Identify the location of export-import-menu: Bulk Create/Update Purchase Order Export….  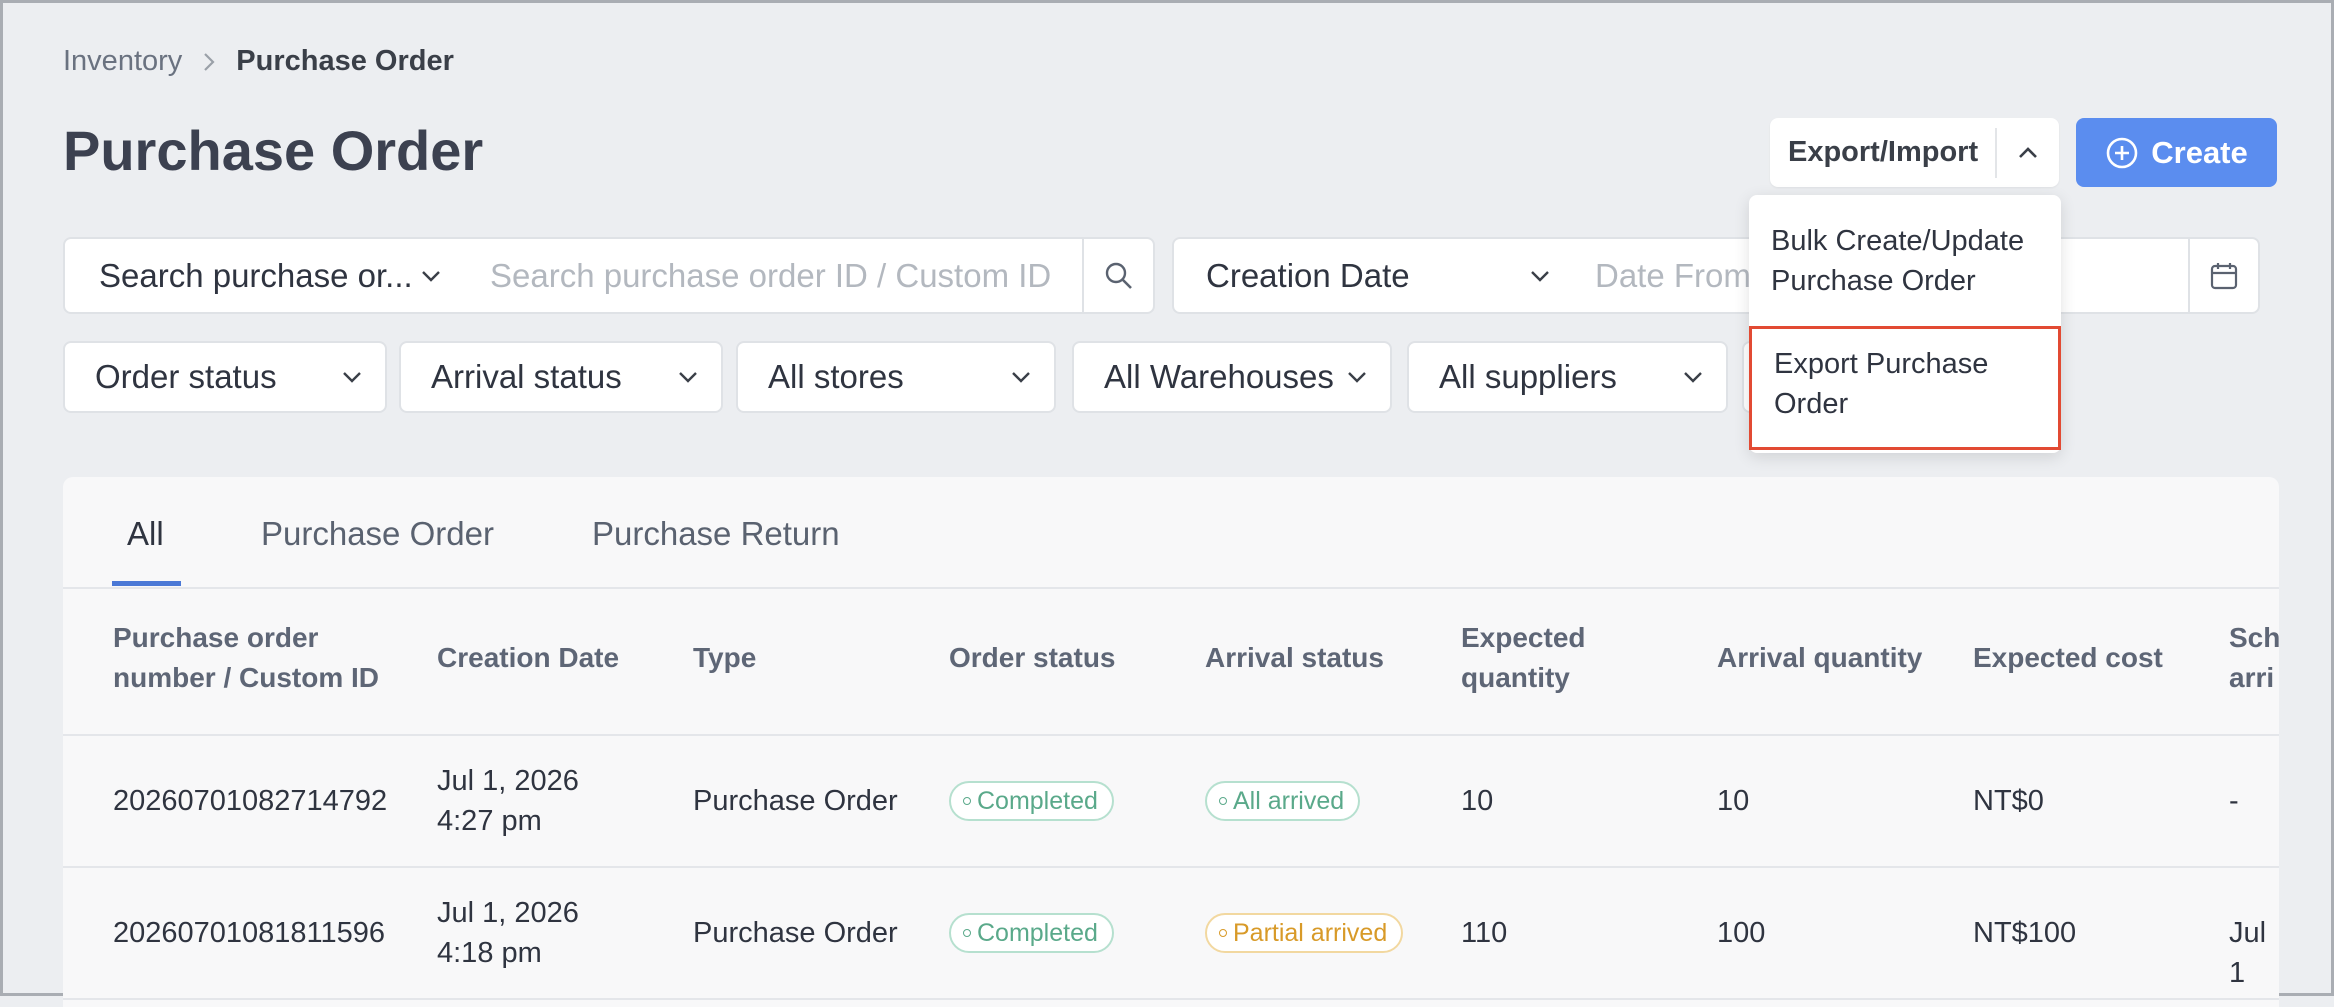
(1905, 324).